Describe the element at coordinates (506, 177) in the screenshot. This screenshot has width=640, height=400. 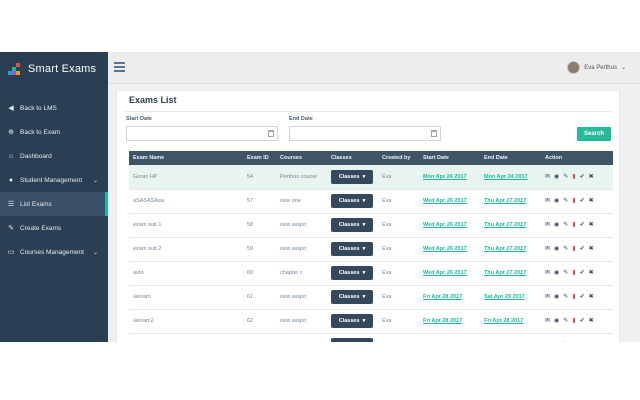
I see `end-date-link: Mon Apr 24 2017` at that location.